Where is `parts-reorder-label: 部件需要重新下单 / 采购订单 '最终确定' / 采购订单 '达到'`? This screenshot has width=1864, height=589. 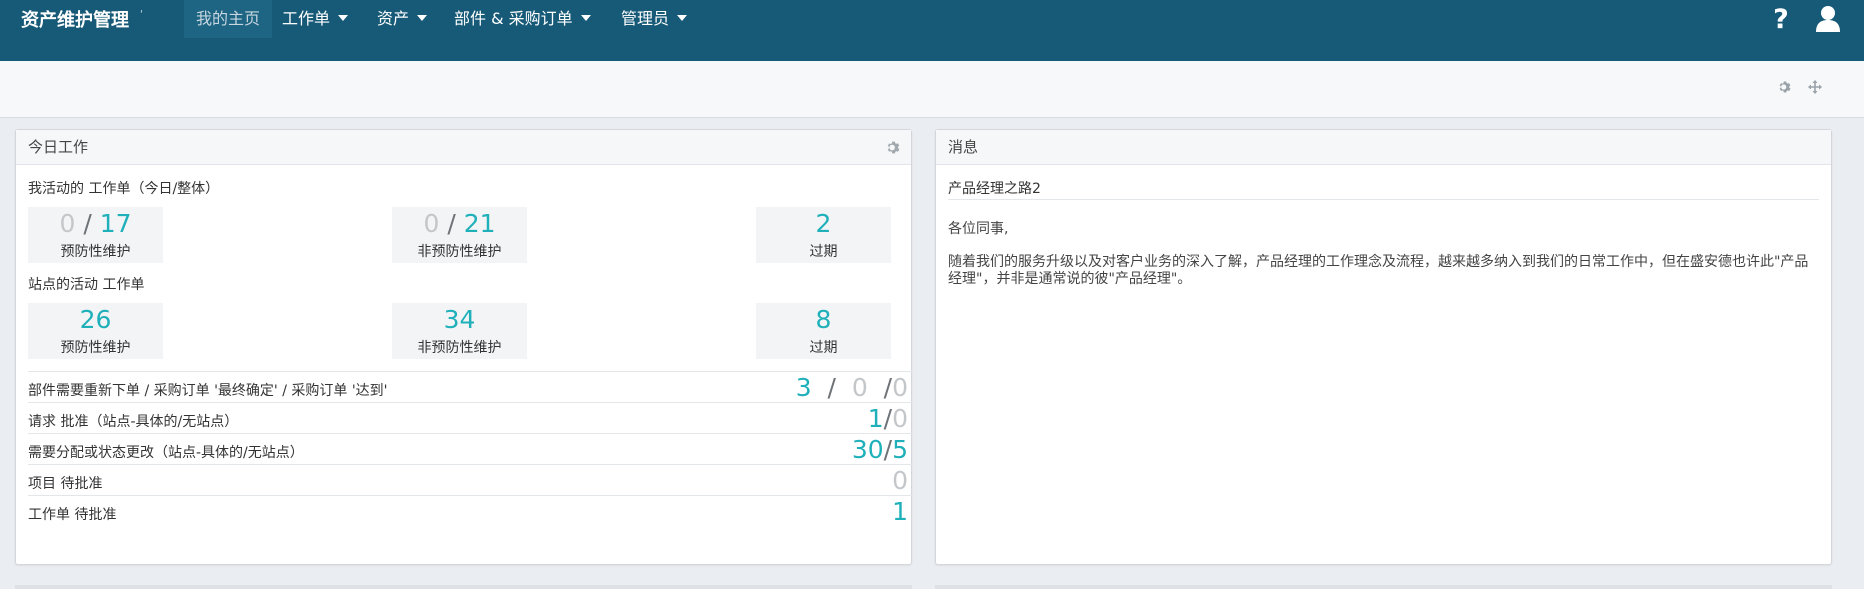 parts-reorder-label: 部件需要重新下单 / 采购订单 '最终确定' / 采购订单 '达到' is located at coordinates (208, 391).